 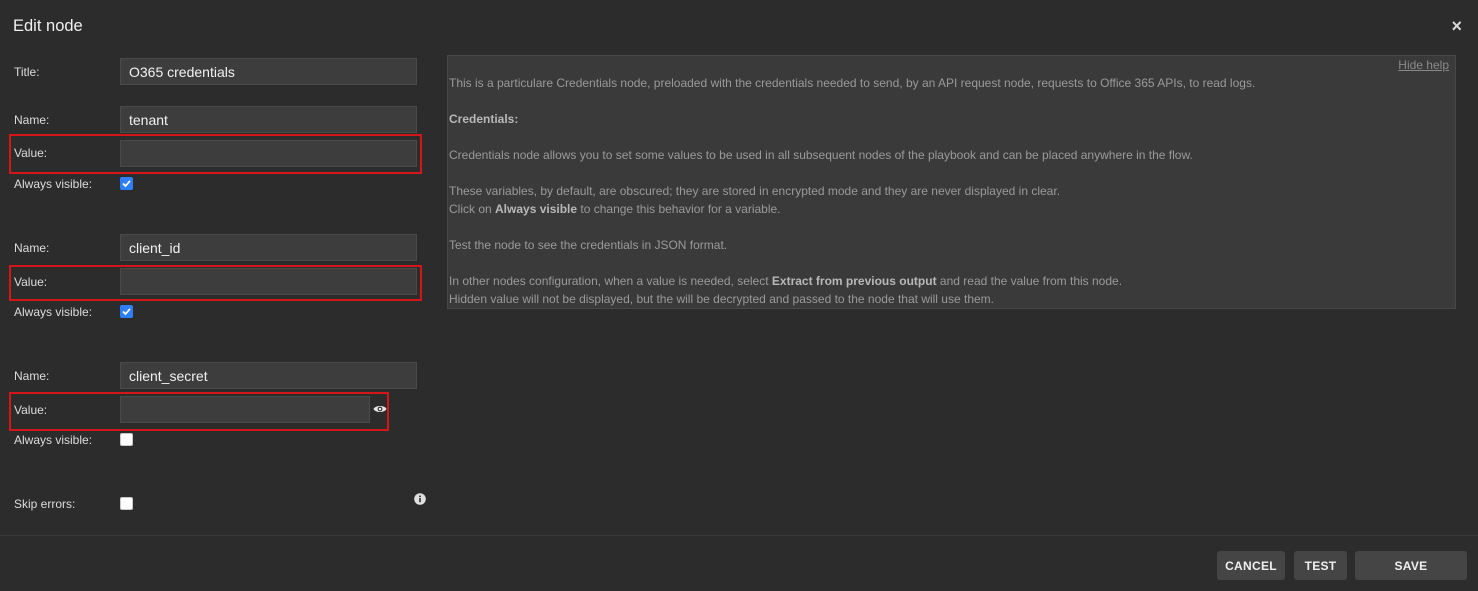 I want to click on variable-1-value-label: Value:, so click(x=31, y=153).